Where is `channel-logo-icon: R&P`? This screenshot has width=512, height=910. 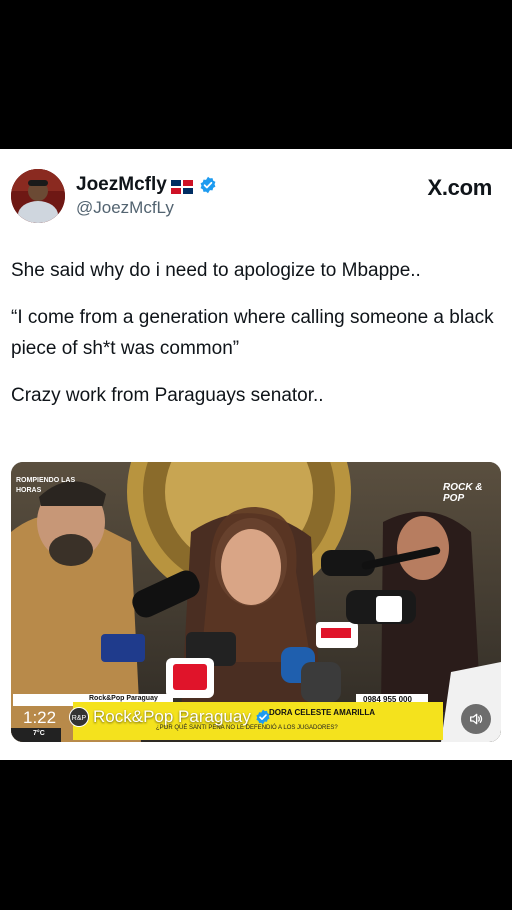
channel-logo-icon: R&P is located at coordinates (79, 717).